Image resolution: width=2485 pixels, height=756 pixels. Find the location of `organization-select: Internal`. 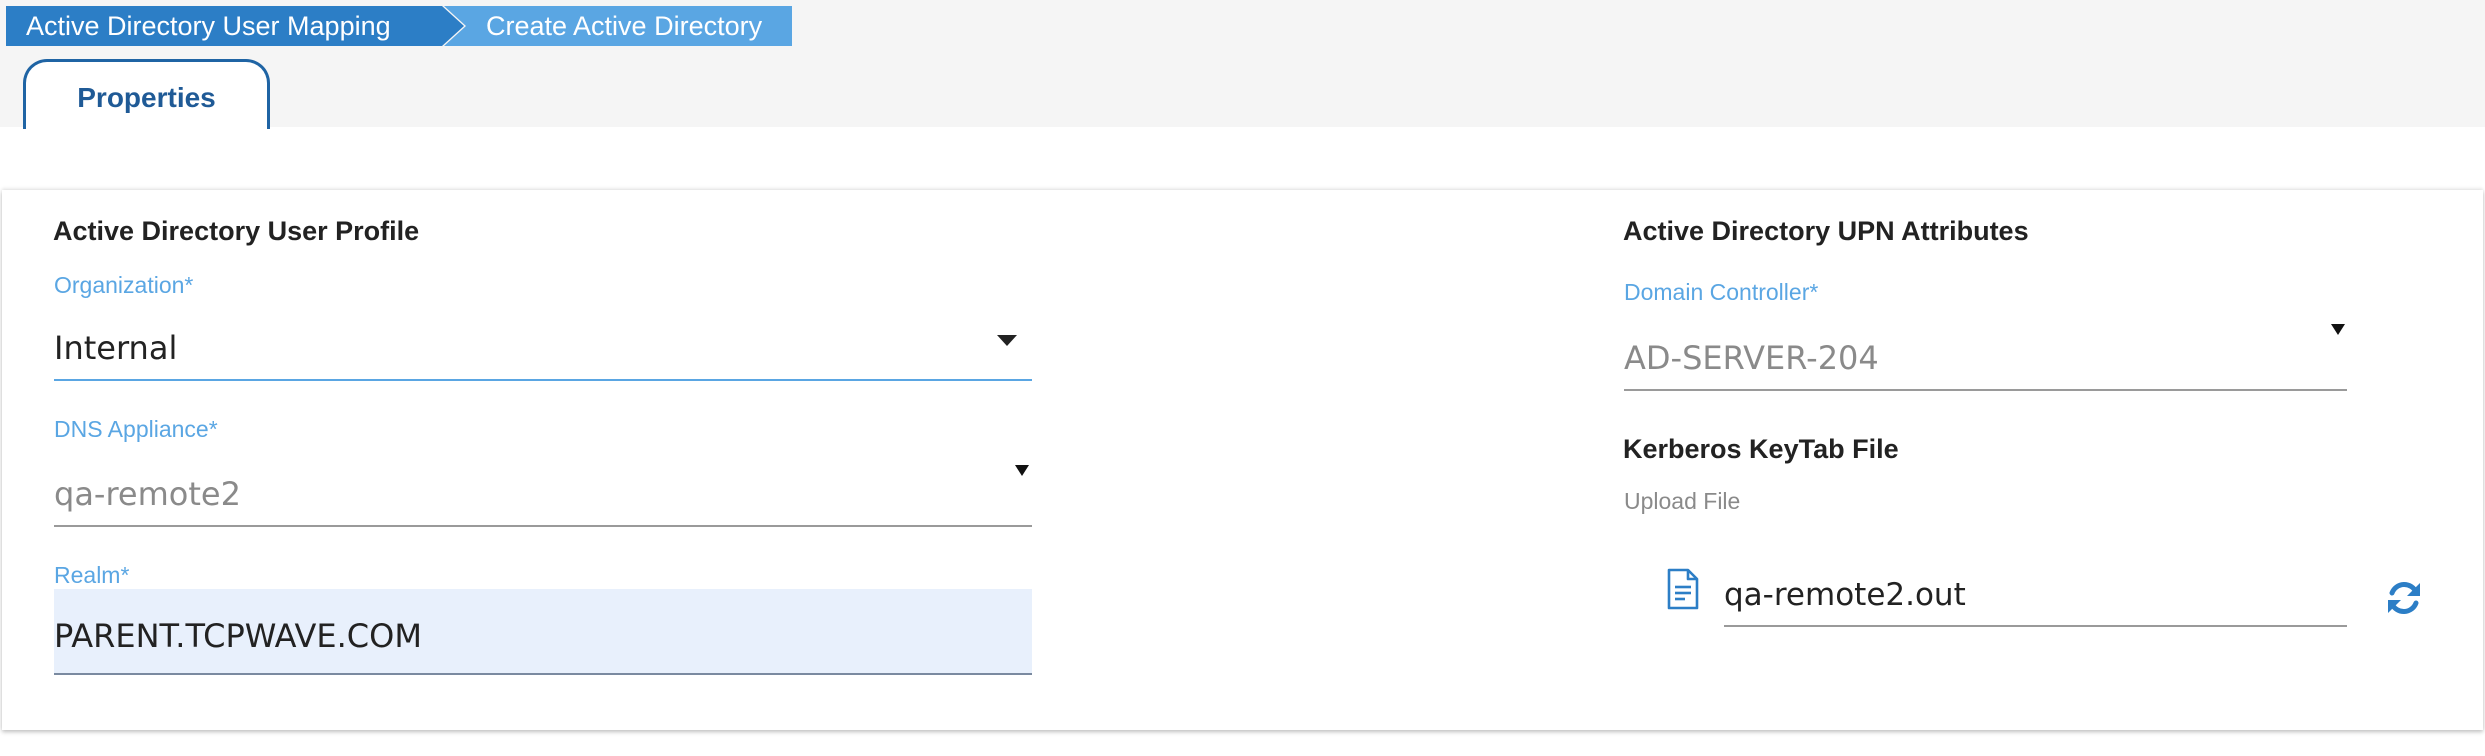

organization-select: Internal is located at coordinates (543, 344).